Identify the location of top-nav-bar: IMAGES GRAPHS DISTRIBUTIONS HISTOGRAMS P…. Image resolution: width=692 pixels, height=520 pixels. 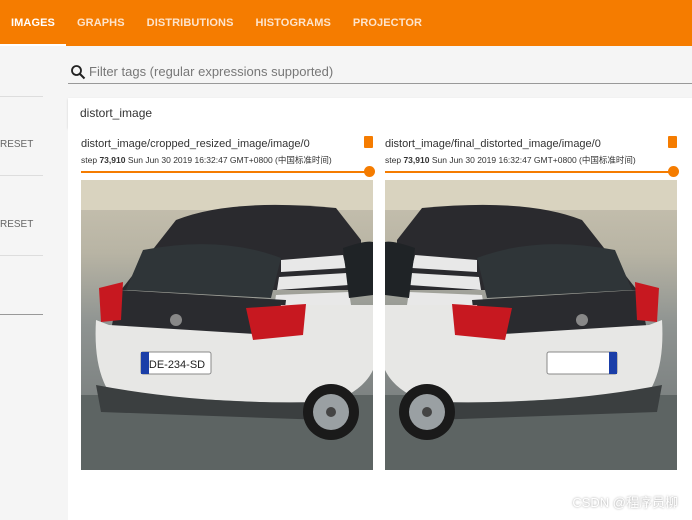
(346, 23).